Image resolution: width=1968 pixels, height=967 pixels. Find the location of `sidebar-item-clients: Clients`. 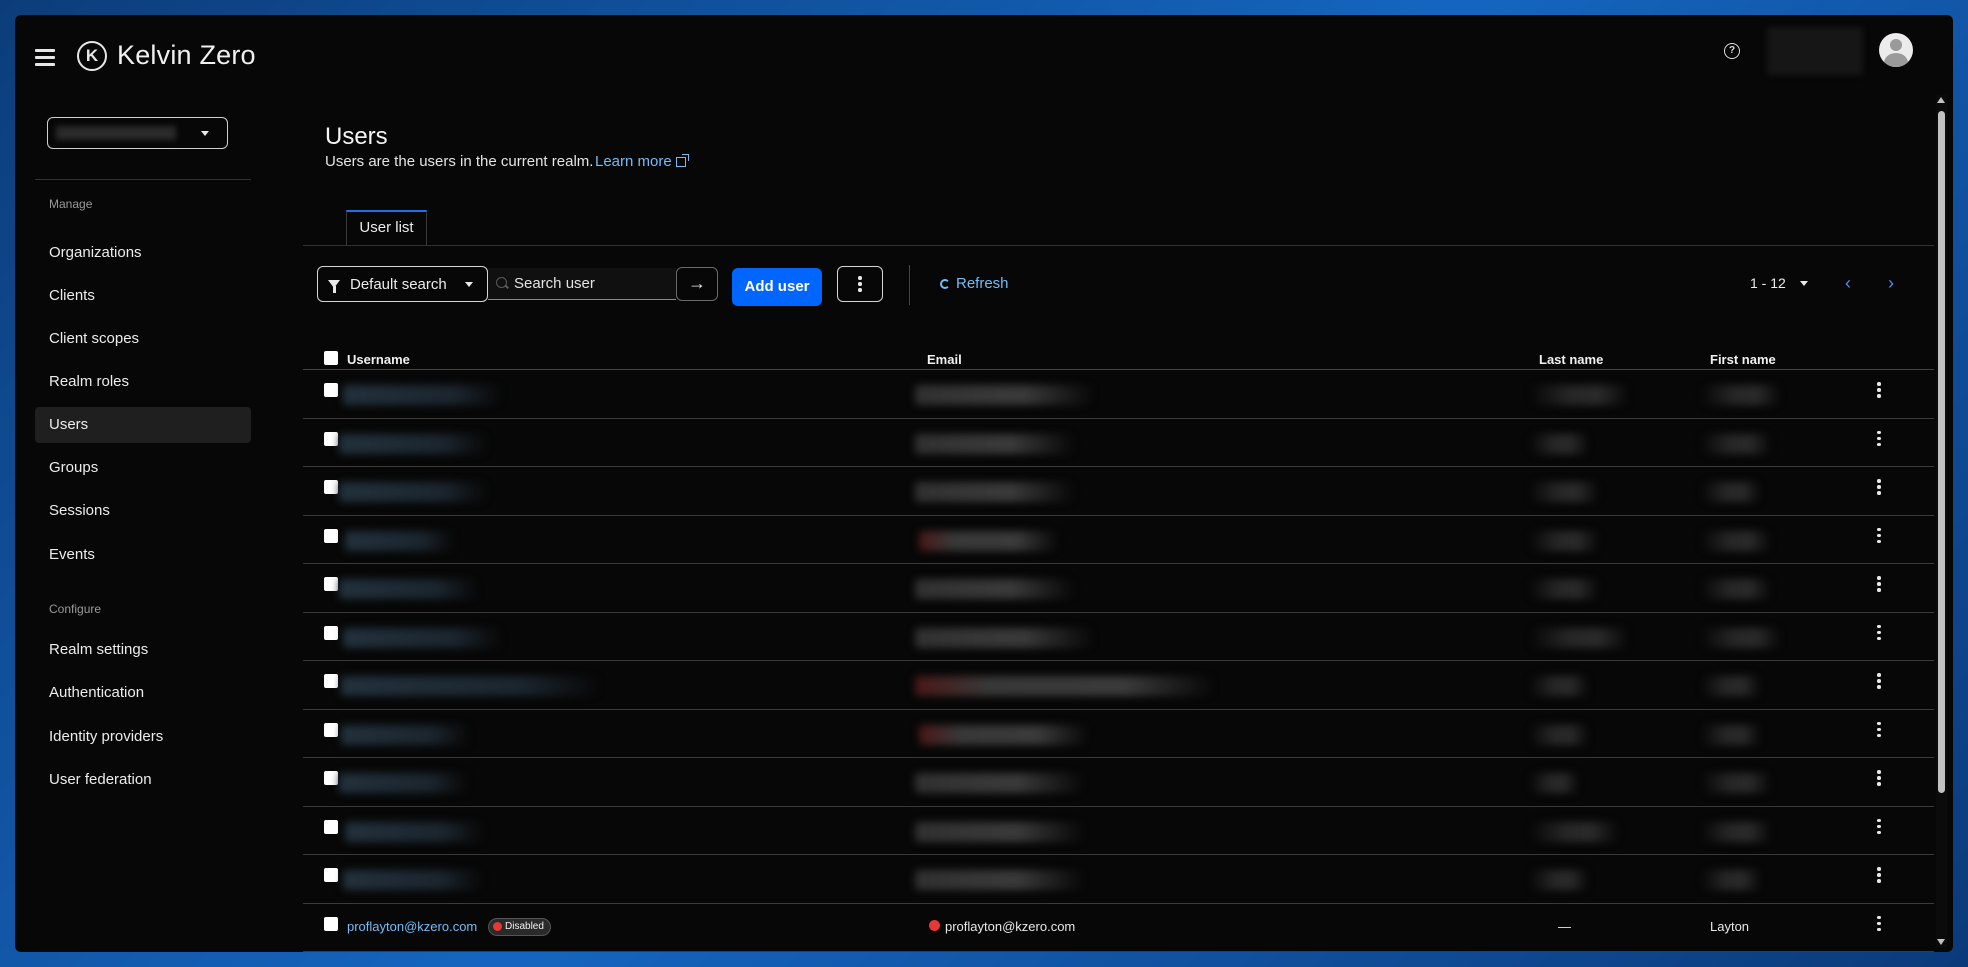

sidebar-item-clients: Clients is located at coordinates (143, 296).